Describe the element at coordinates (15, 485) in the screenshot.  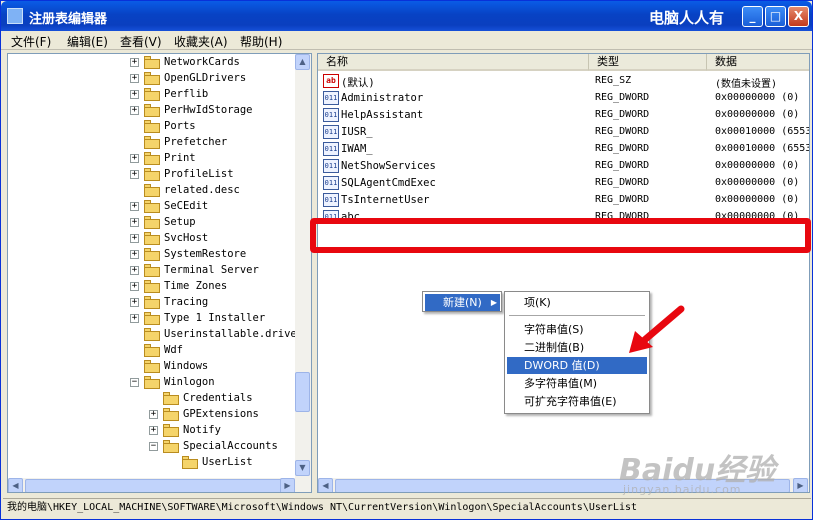
I see `tree-scroll-left-button: ◀` at that location.